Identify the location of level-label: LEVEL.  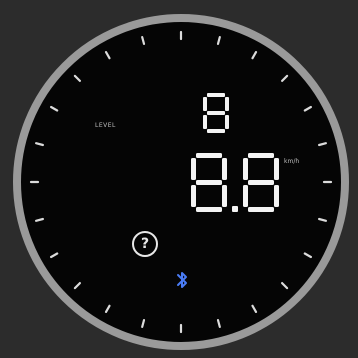
(105, 125).